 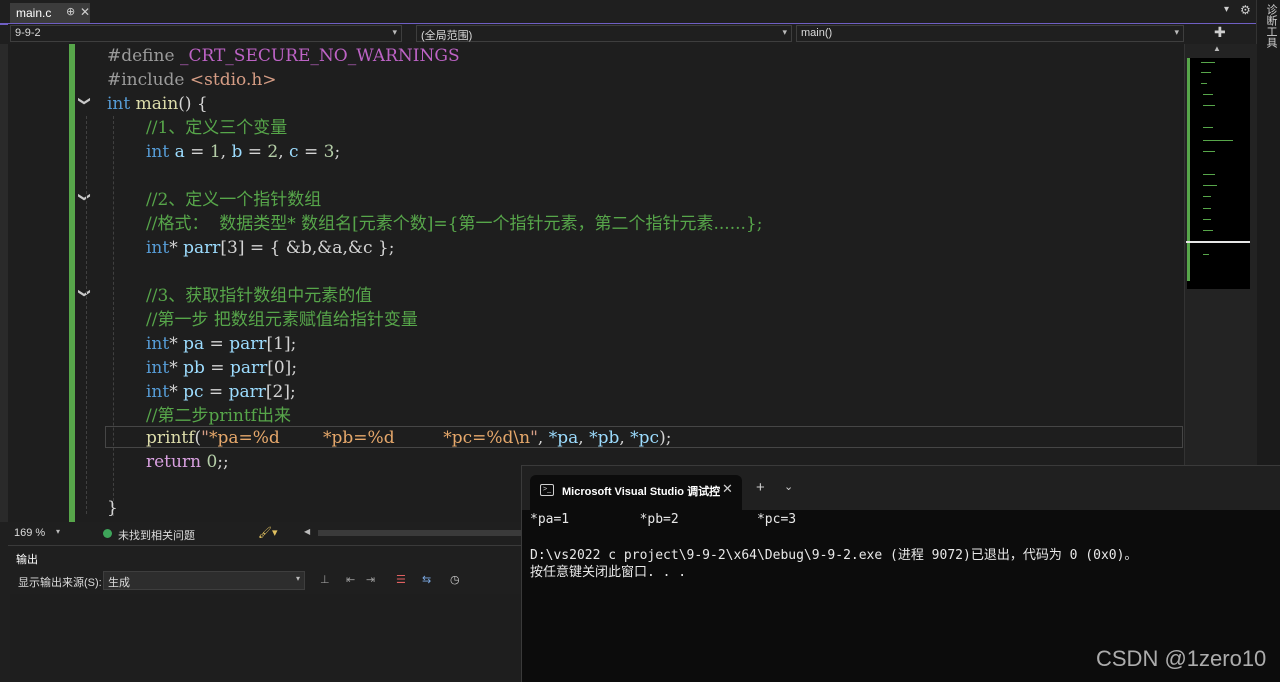 What do you see at coordinates (112, 508) in the screenshot?
I see `code-line: }` at bounding box center [112, 508].